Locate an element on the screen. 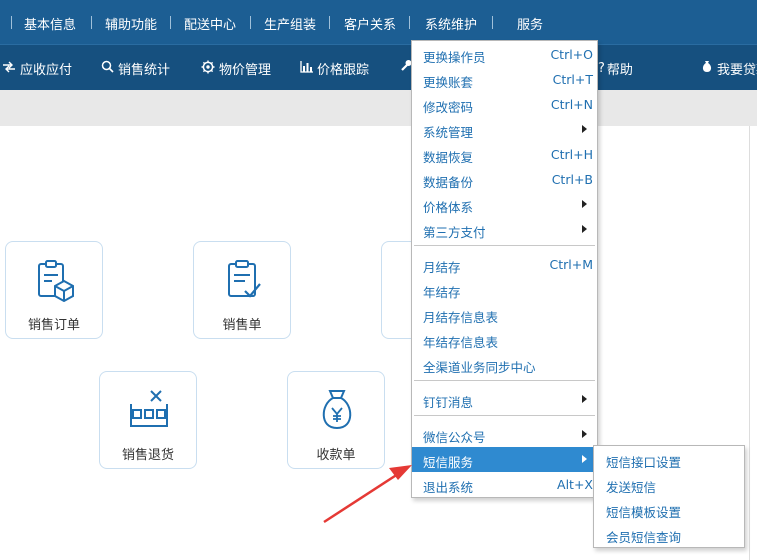 Image resolution: width=757 pixels, height=560 pixels. menu-item-label: 年结存信息表 is located at coordinates (461, 342).